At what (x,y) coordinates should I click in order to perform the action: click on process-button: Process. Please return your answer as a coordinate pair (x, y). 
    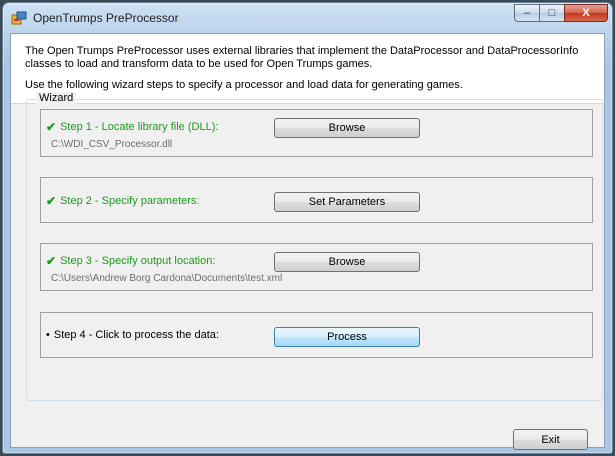
    Looking at the image, I should click on (347, 337).